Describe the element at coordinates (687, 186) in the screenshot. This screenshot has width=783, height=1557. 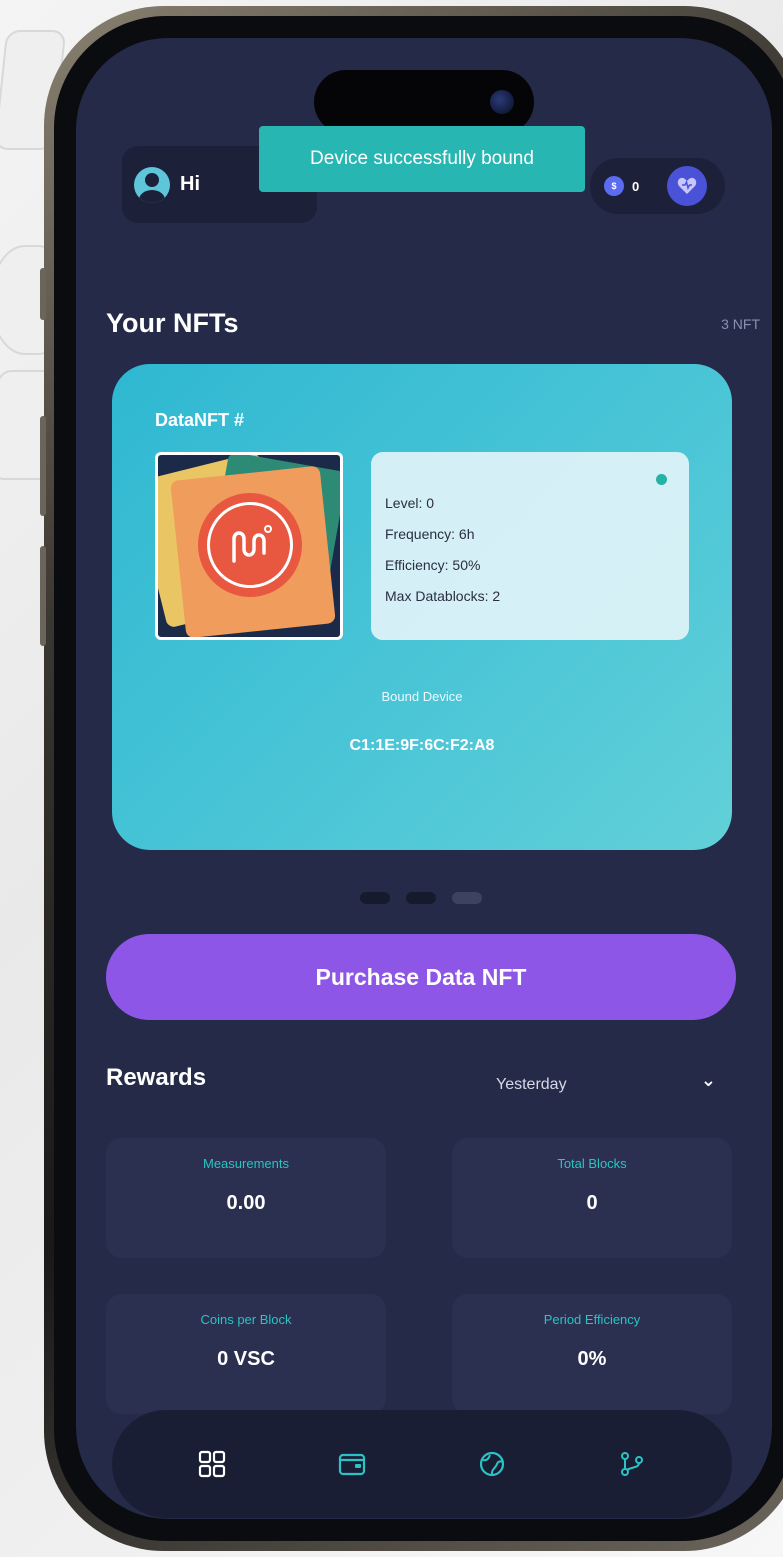
I see `heart-icon` at that location.